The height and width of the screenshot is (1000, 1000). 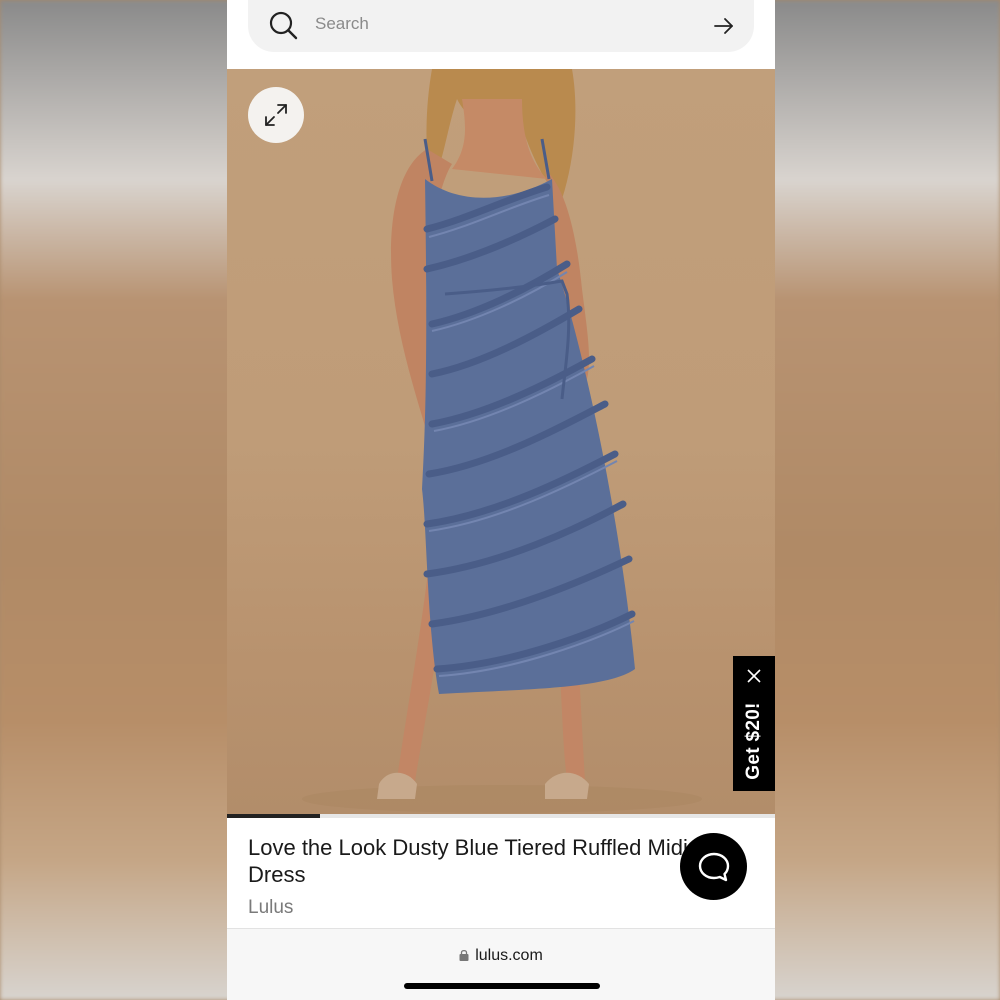 What do you see at coordinates (342, 24) in the screenshot?
I see `search-input: Search` at bounding box center [342, 24].